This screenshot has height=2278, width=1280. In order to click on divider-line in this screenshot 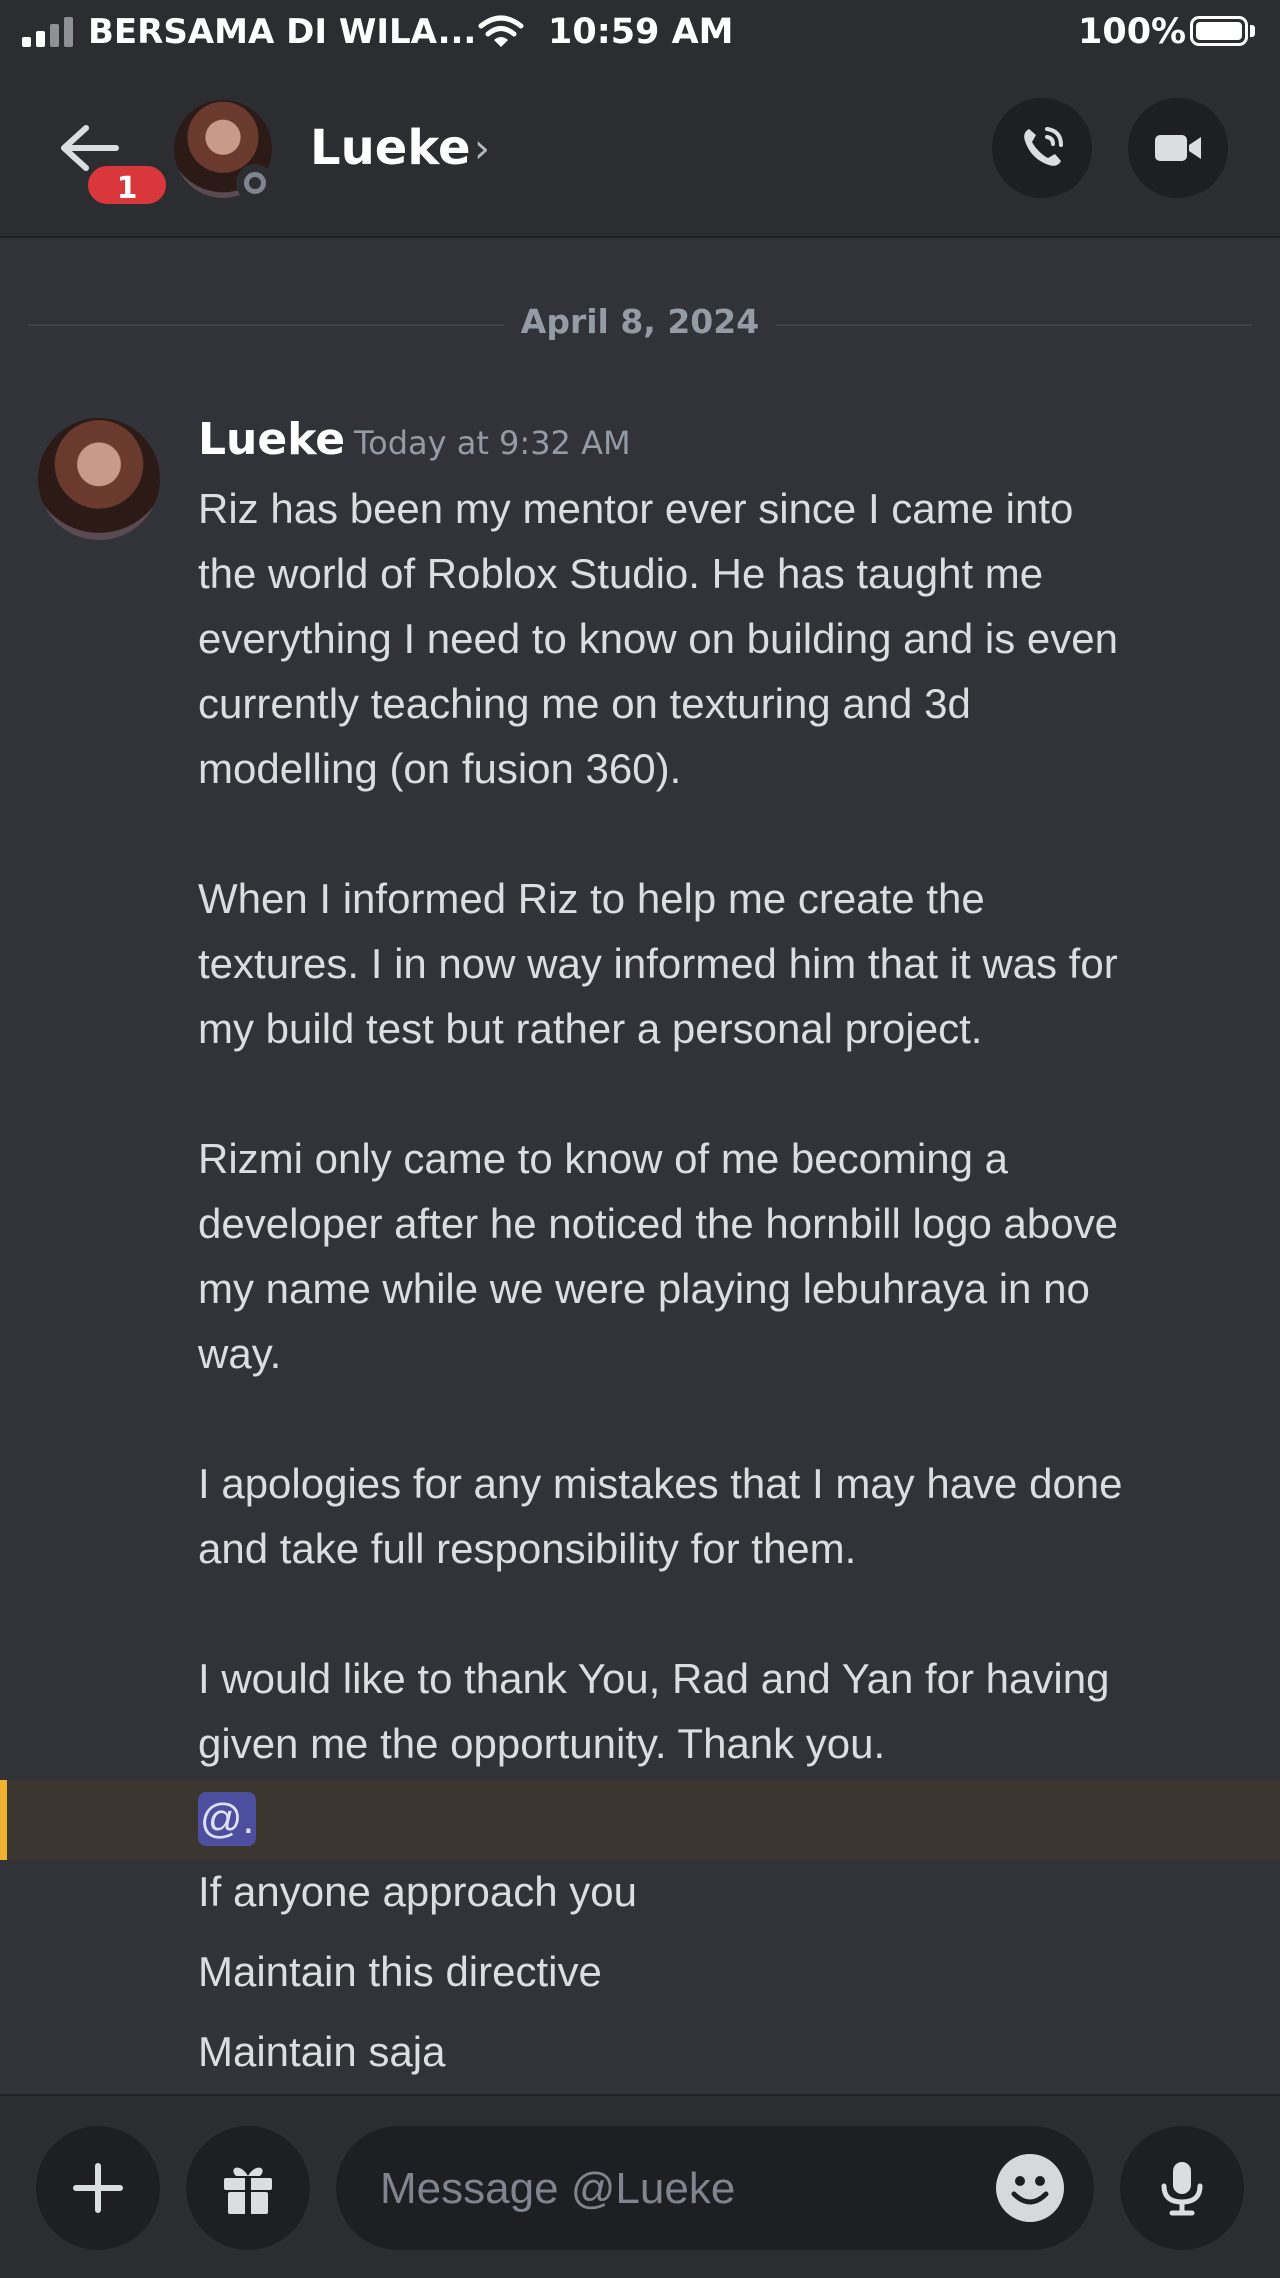, I will do `click(1014, 325)`.